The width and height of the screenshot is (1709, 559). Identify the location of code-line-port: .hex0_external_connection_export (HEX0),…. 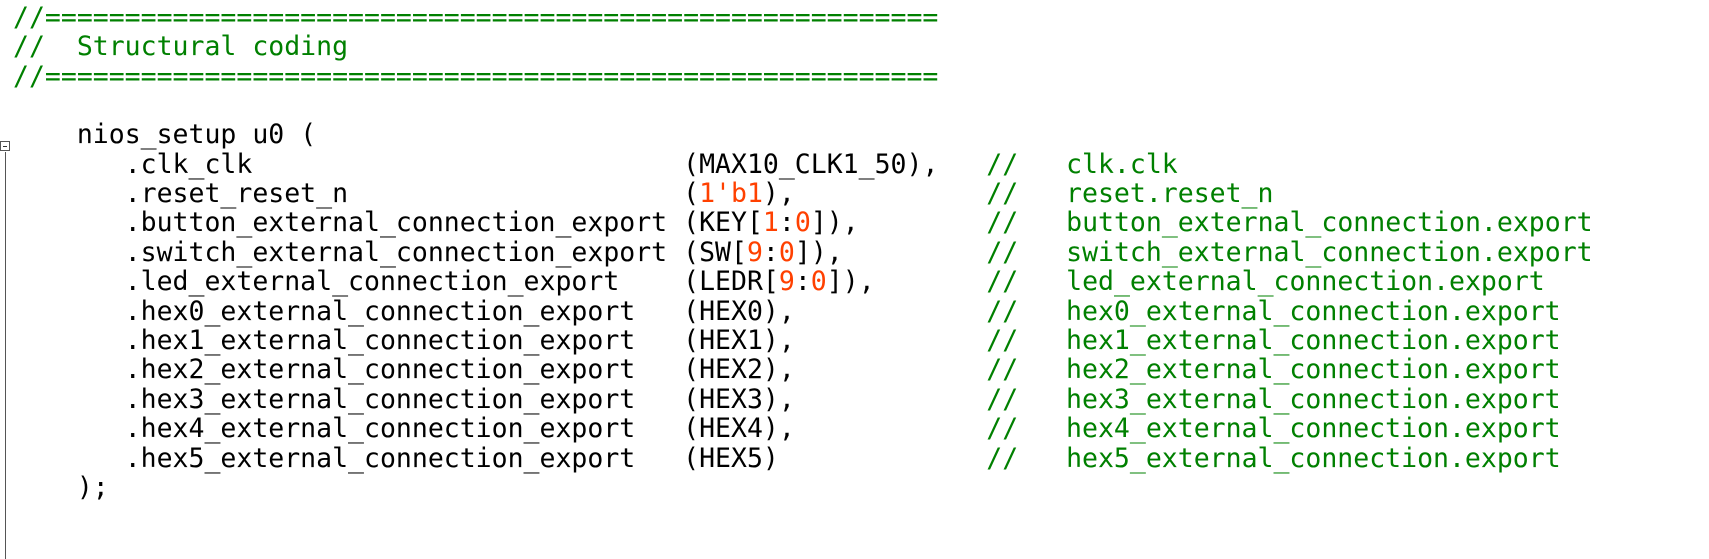
(787, 312).